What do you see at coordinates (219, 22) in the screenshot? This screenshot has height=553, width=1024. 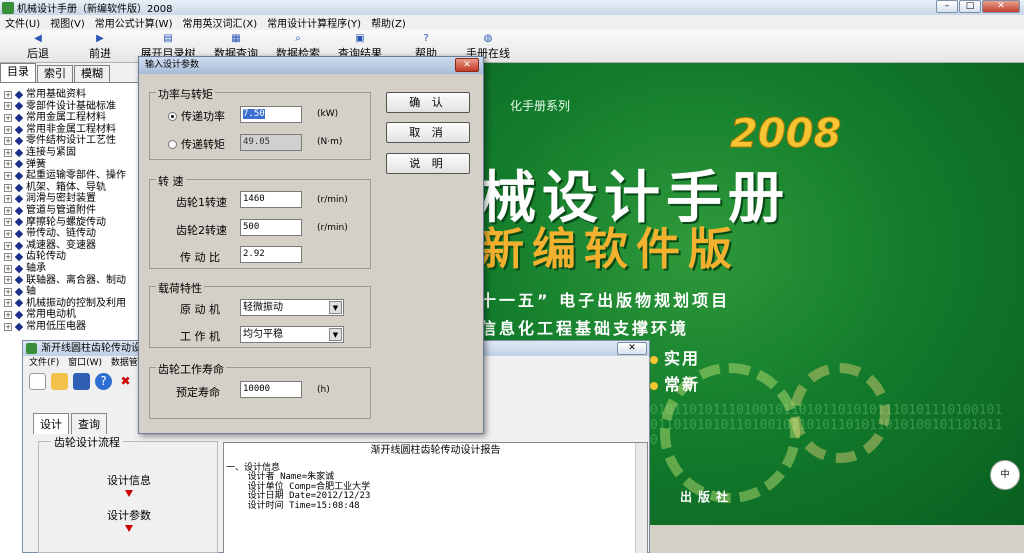 I see `menu-glossary: 常用英汉词汇(X)` at bounding box center [219, 22].